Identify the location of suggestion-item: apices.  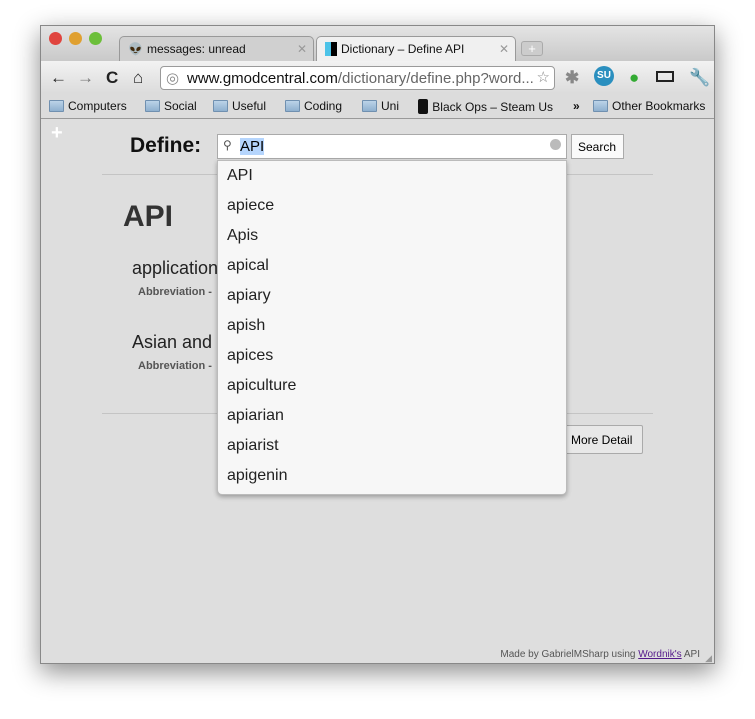
(392, 356).